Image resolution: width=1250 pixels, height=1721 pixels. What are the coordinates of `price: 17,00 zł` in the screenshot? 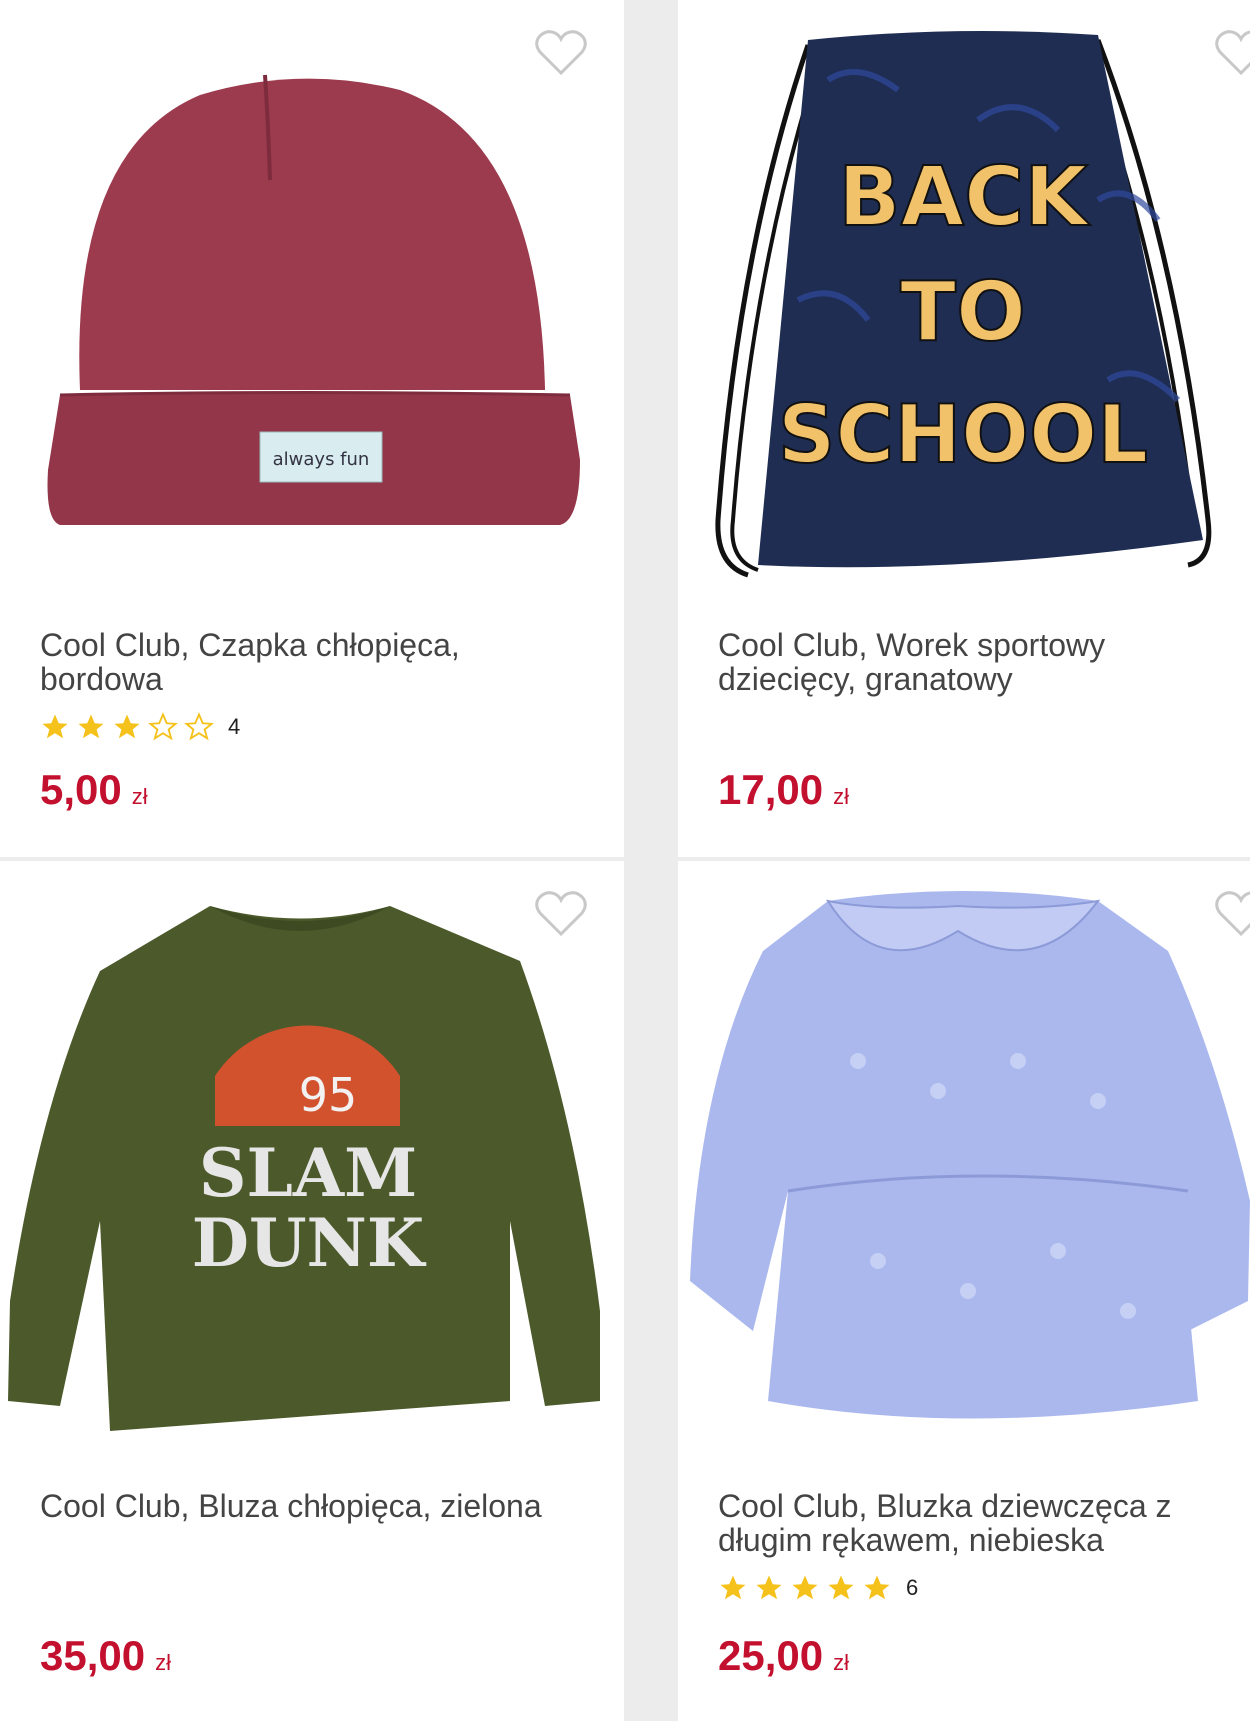 It's located at (783, 790).